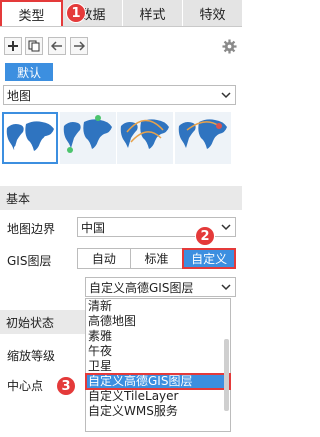 This screenshot has height=437, width=320. What do you see at coordinates (30, 138) in the screenshot?
I see `thumbnail-point-map` at bounding box center [30, 138].